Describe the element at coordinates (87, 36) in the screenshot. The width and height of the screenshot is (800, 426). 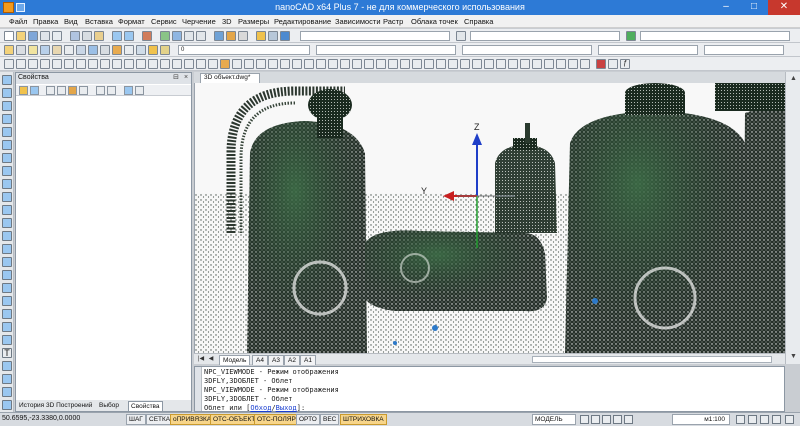
I see `copy-icon` at that location.